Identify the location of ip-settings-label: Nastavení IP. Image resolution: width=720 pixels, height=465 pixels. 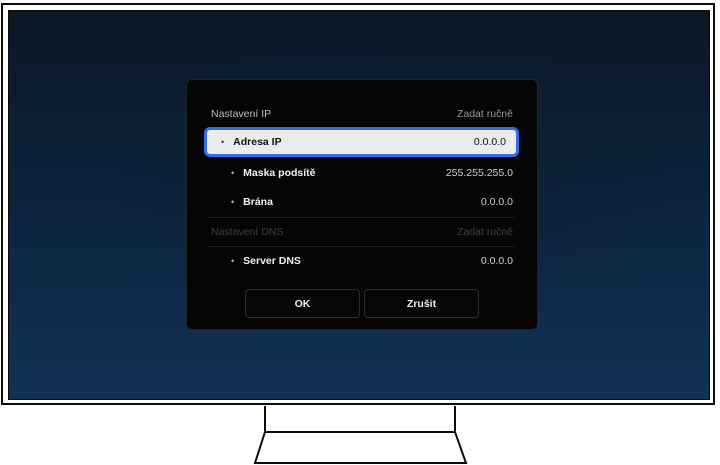
(241, 114).